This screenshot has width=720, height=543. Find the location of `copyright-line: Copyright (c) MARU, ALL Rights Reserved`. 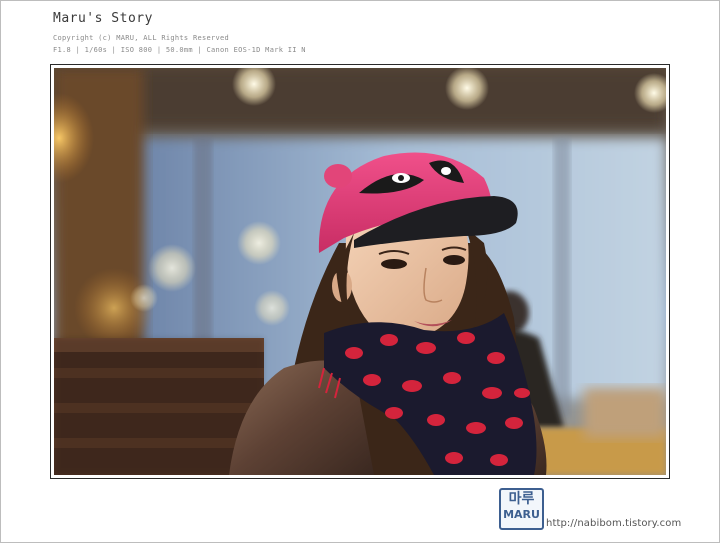

copyright-line: Copyright (c) MARU, ALL Rights Reserved is located at coordinates (141, 38).